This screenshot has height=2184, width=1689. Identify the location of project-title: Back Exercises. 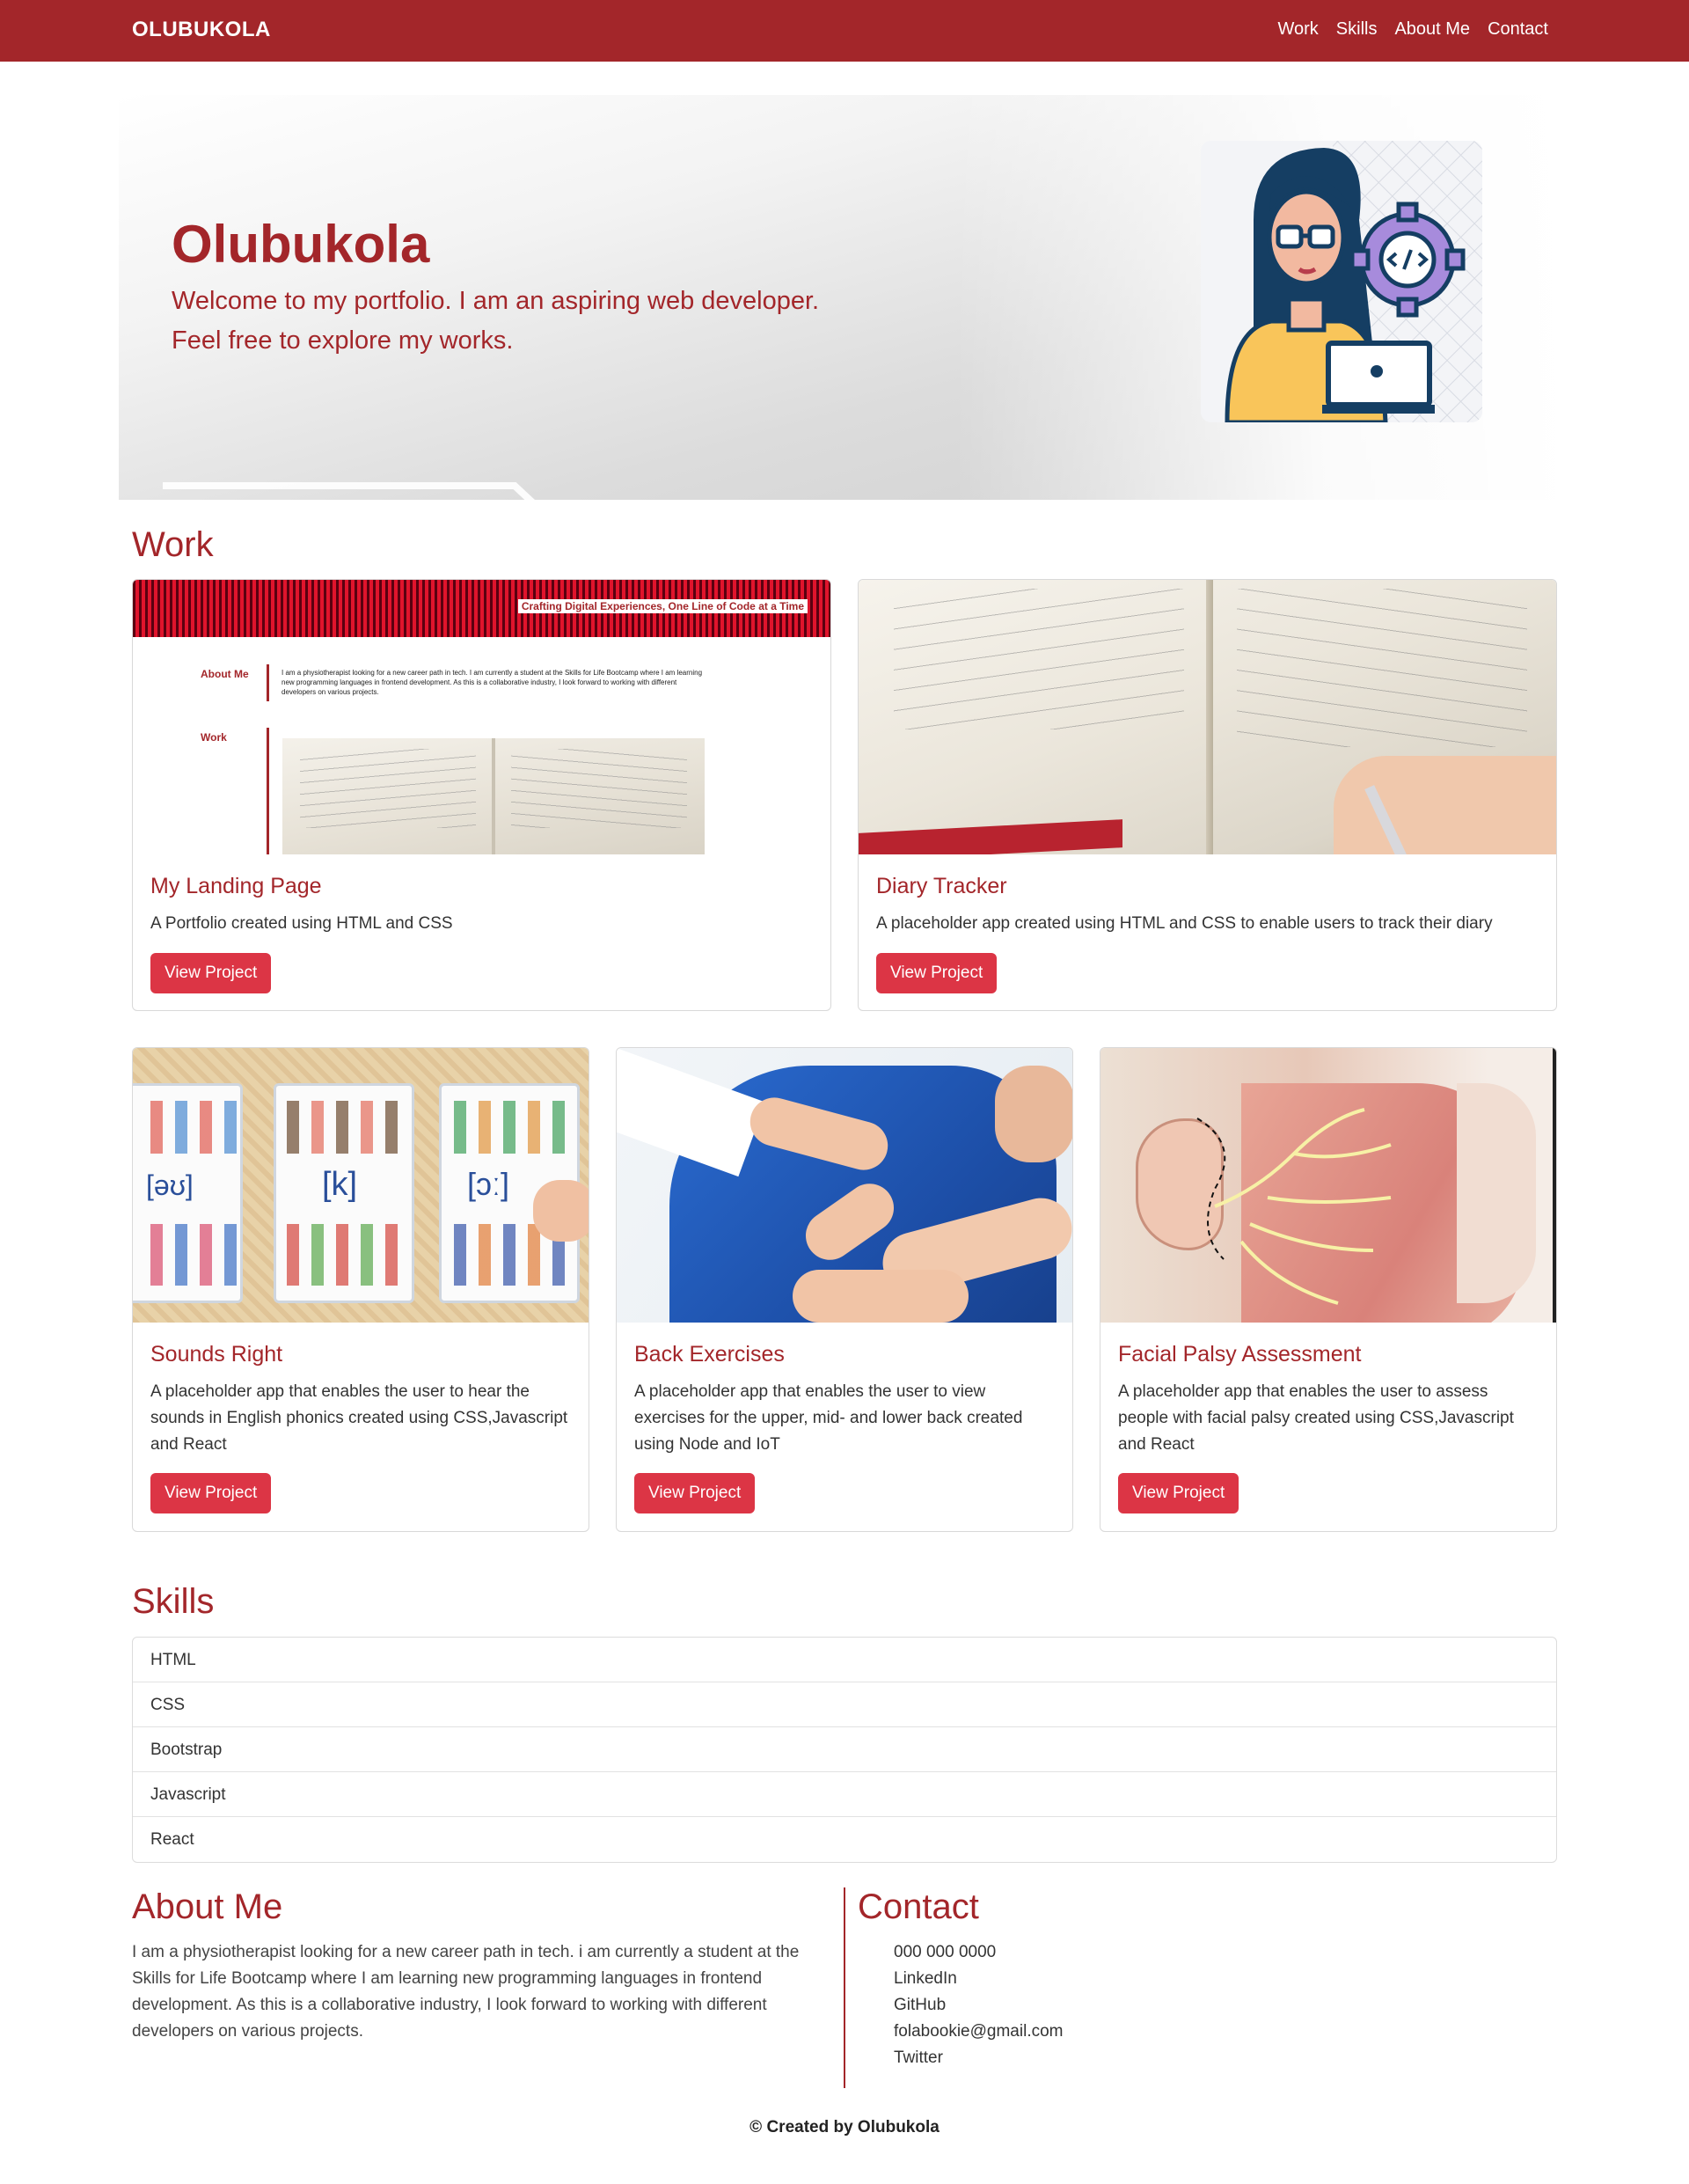
(709, 1354).